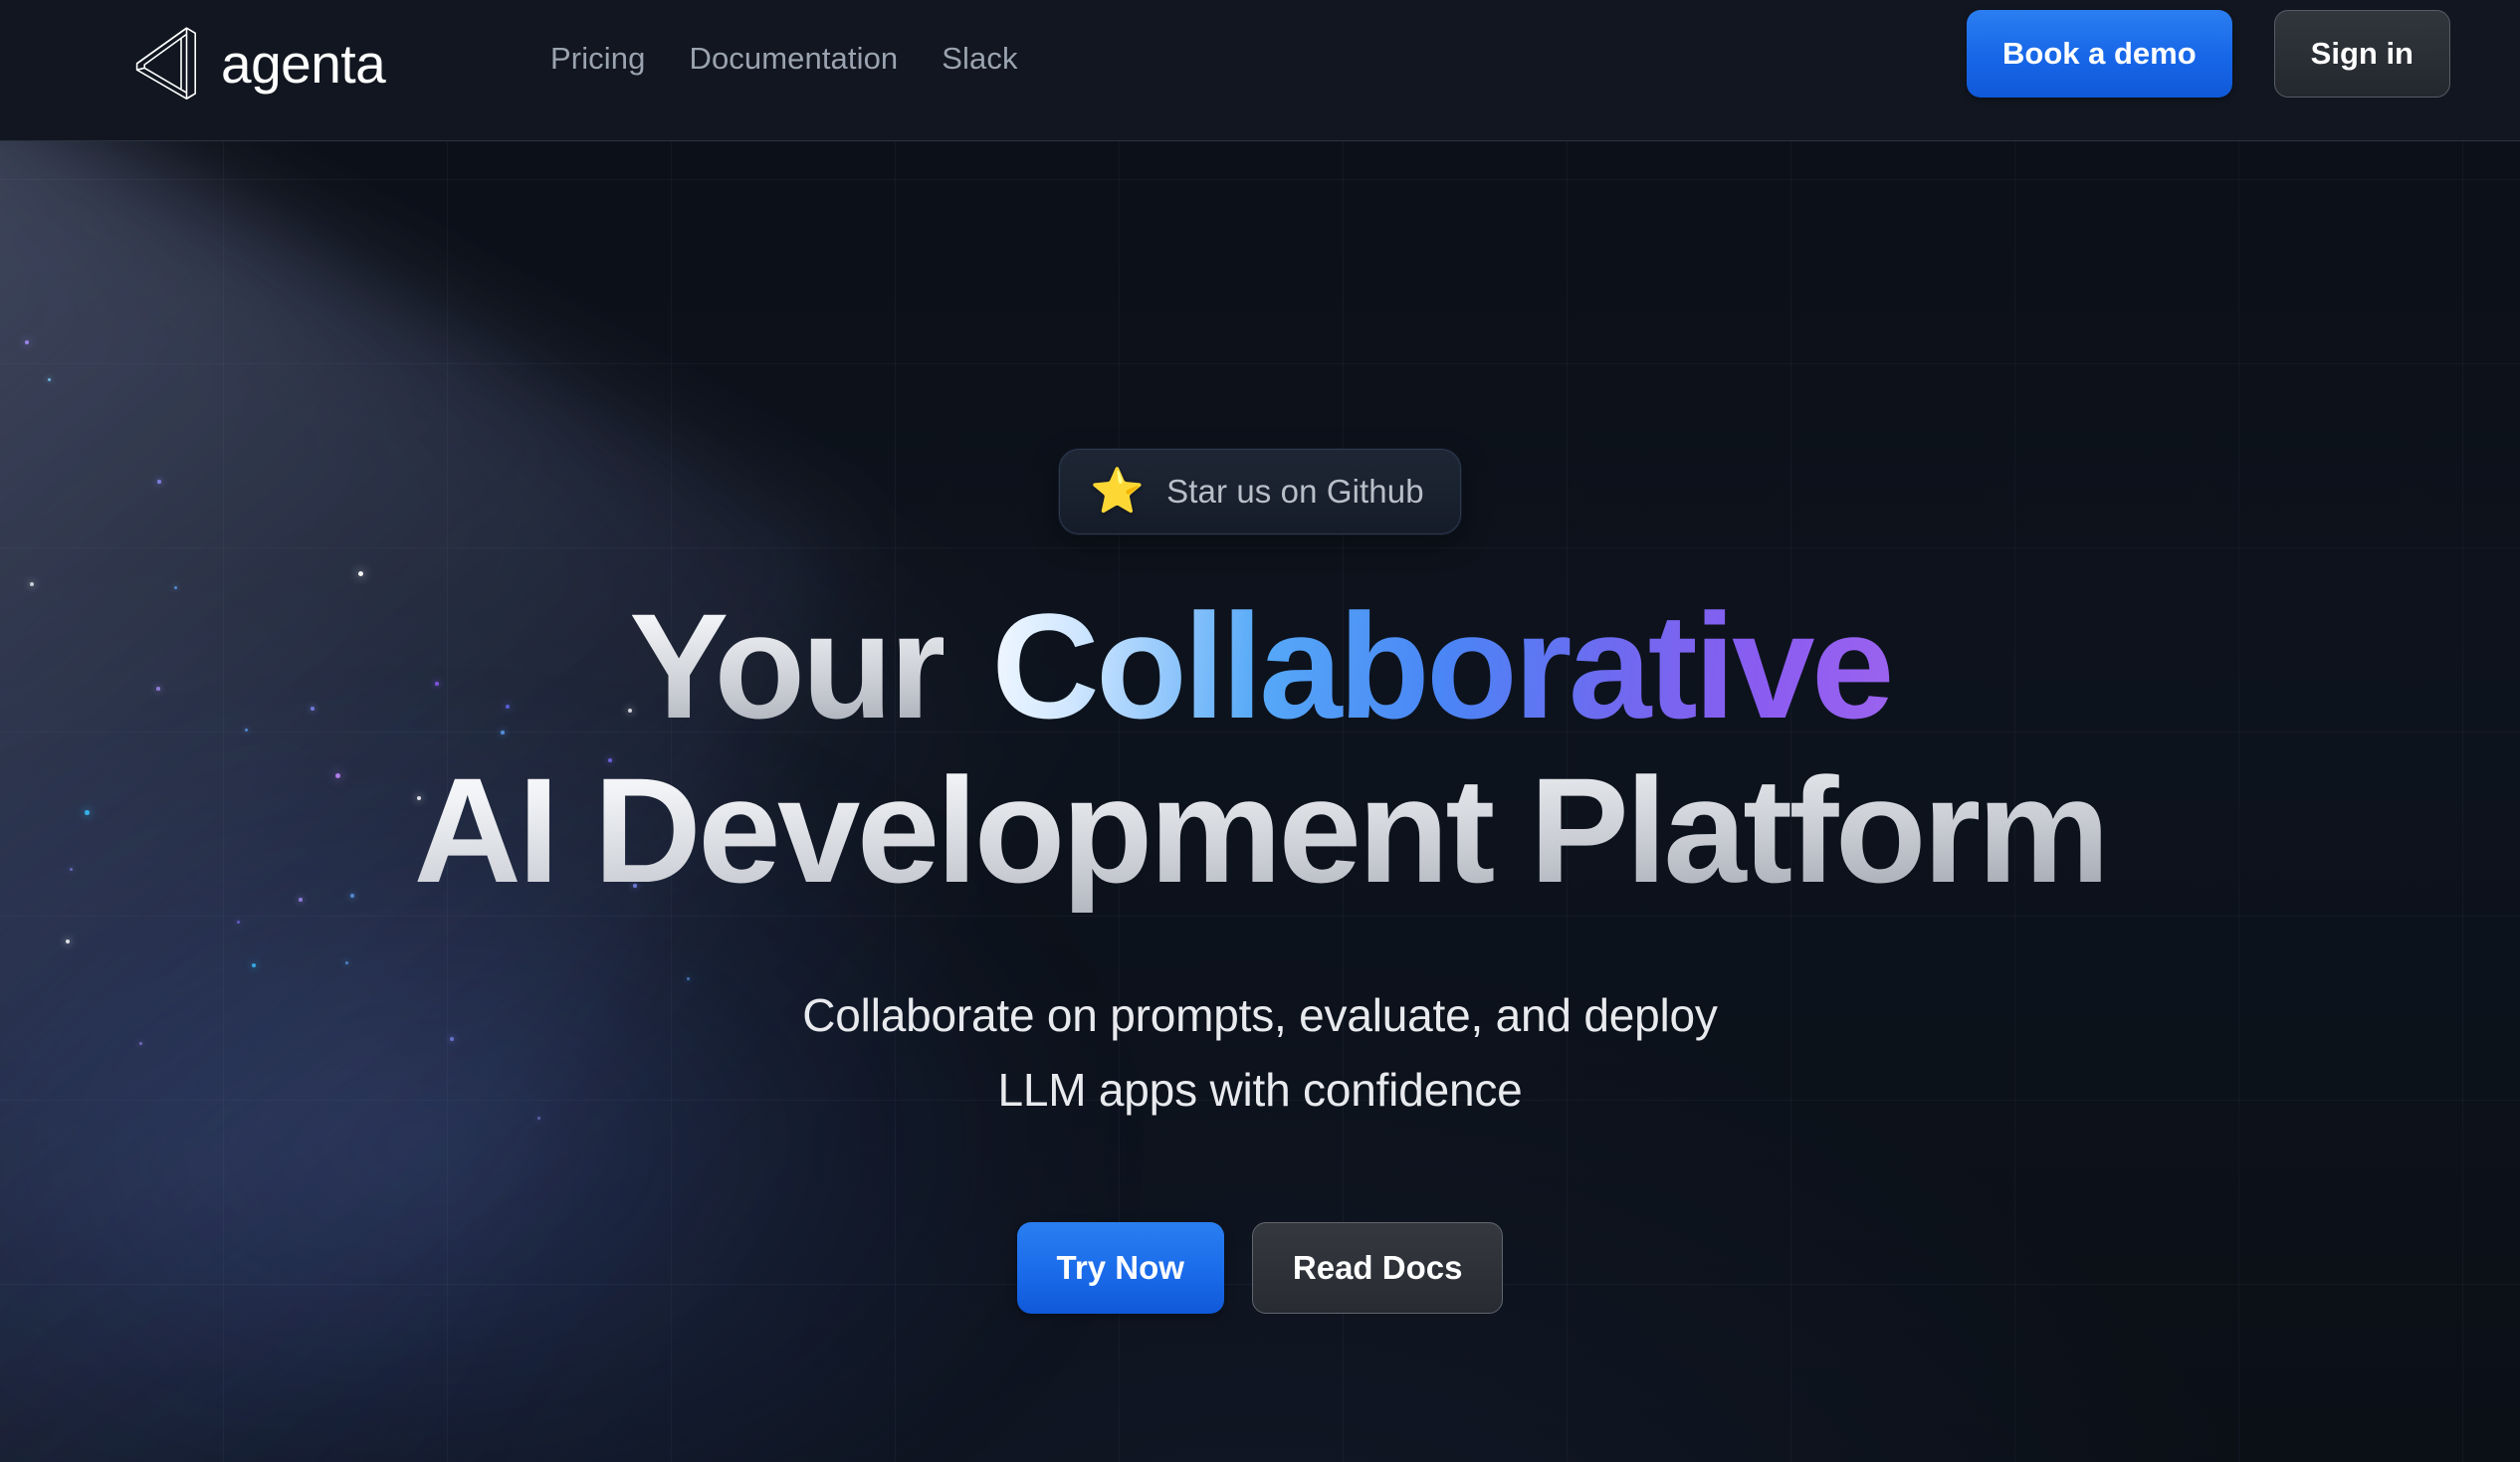 The height and width of the screenshot is (1462, 2520). What do you see at coordinates (793, 59) in the screenshot?
I see `nav-link-documentation: Documentation` at bounding box center [793, 59].